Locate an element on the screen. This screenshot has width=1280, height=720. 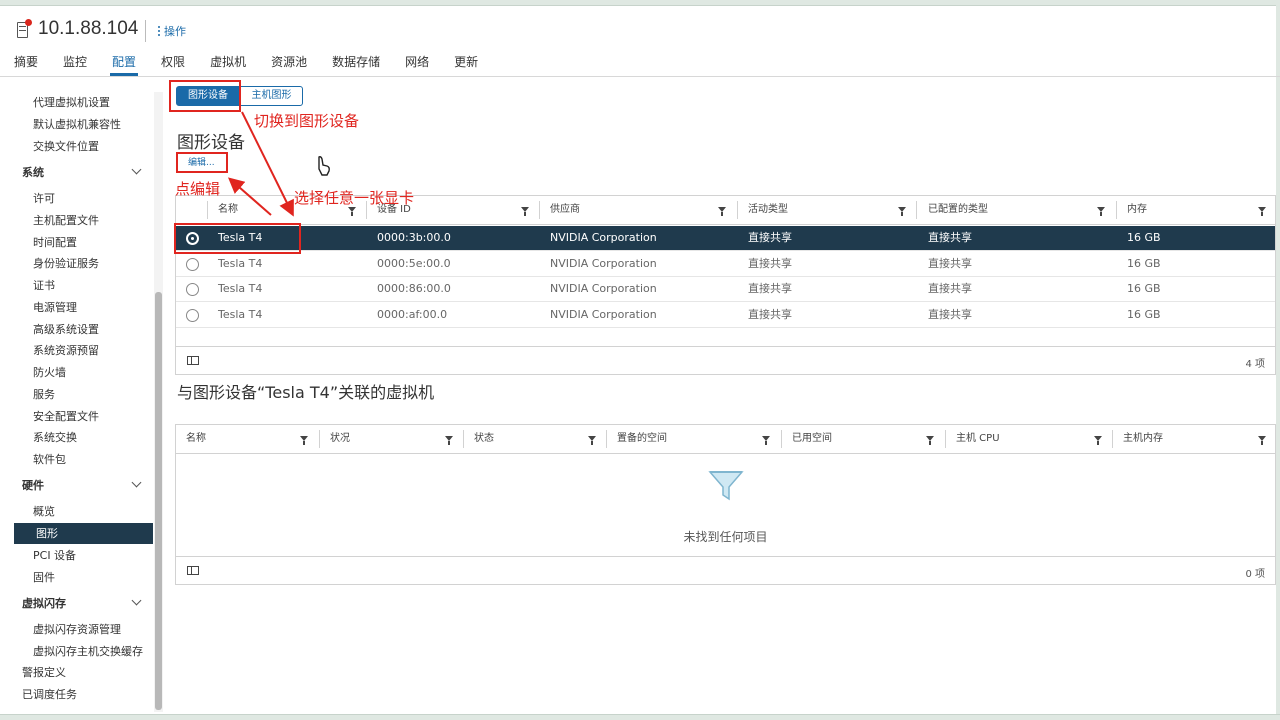
host-warning-icon is located at coordinates (24, 28).